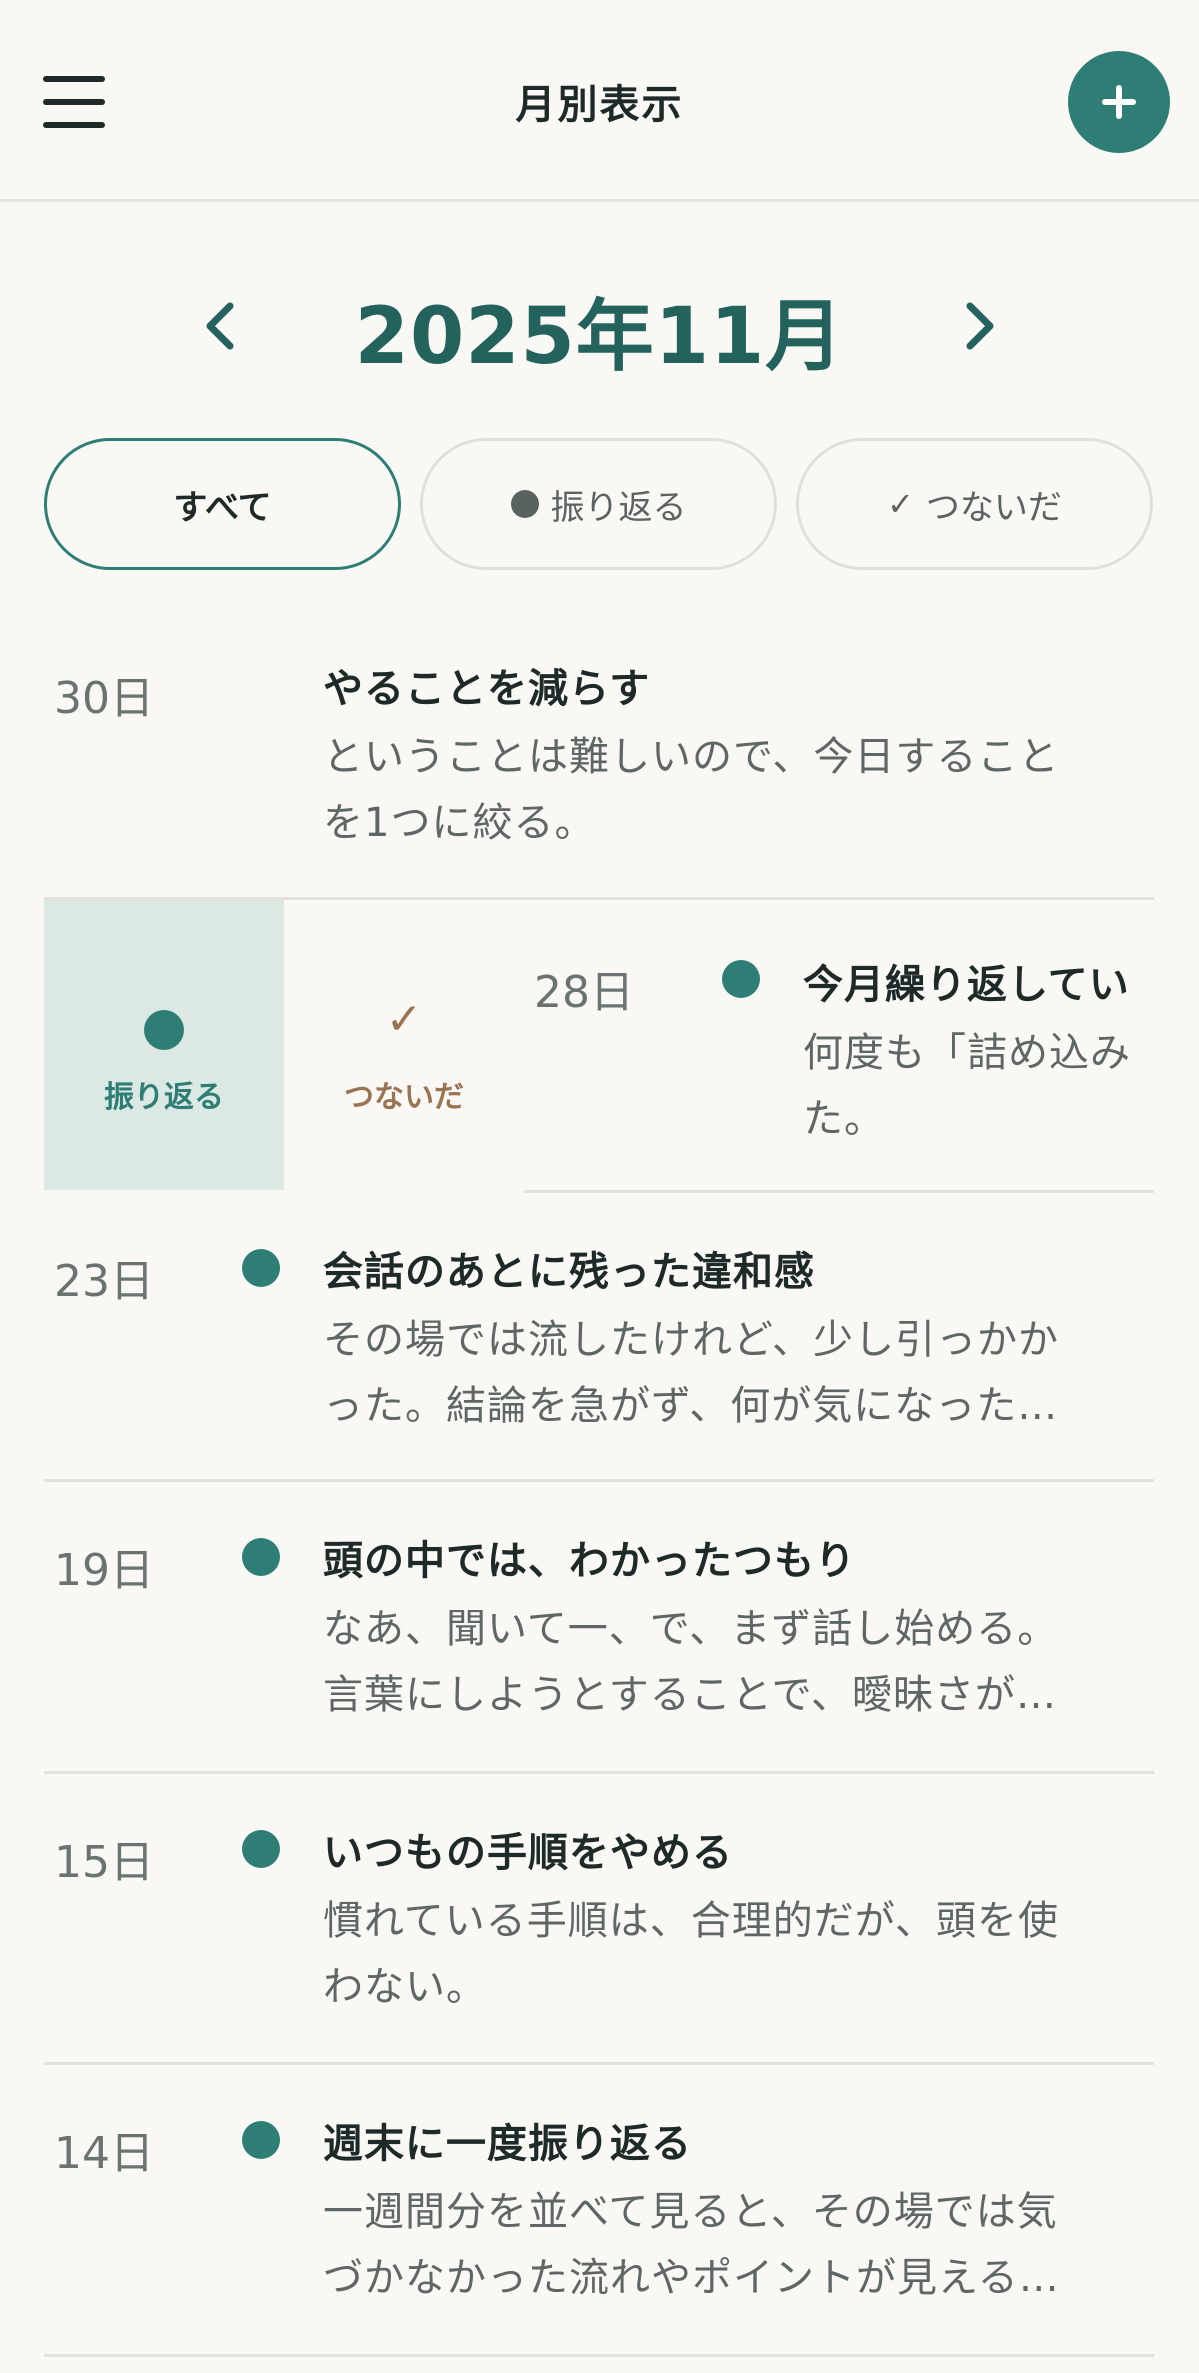  Describe the element at coordinates (1119, 102) in the screenshot. I see `add-entry-button` at that location.